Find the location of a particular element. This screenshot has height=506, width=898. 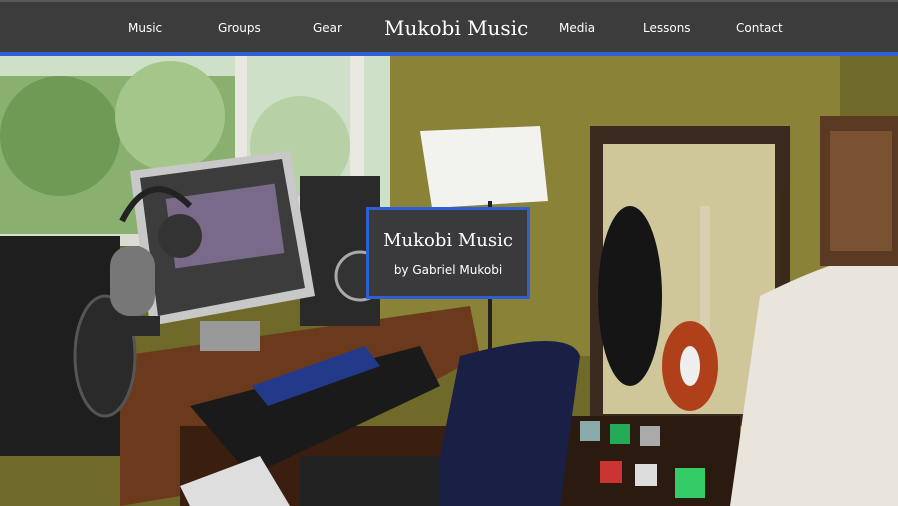

nav-link-lessons: Lessons is located at coordinates (667, 28).